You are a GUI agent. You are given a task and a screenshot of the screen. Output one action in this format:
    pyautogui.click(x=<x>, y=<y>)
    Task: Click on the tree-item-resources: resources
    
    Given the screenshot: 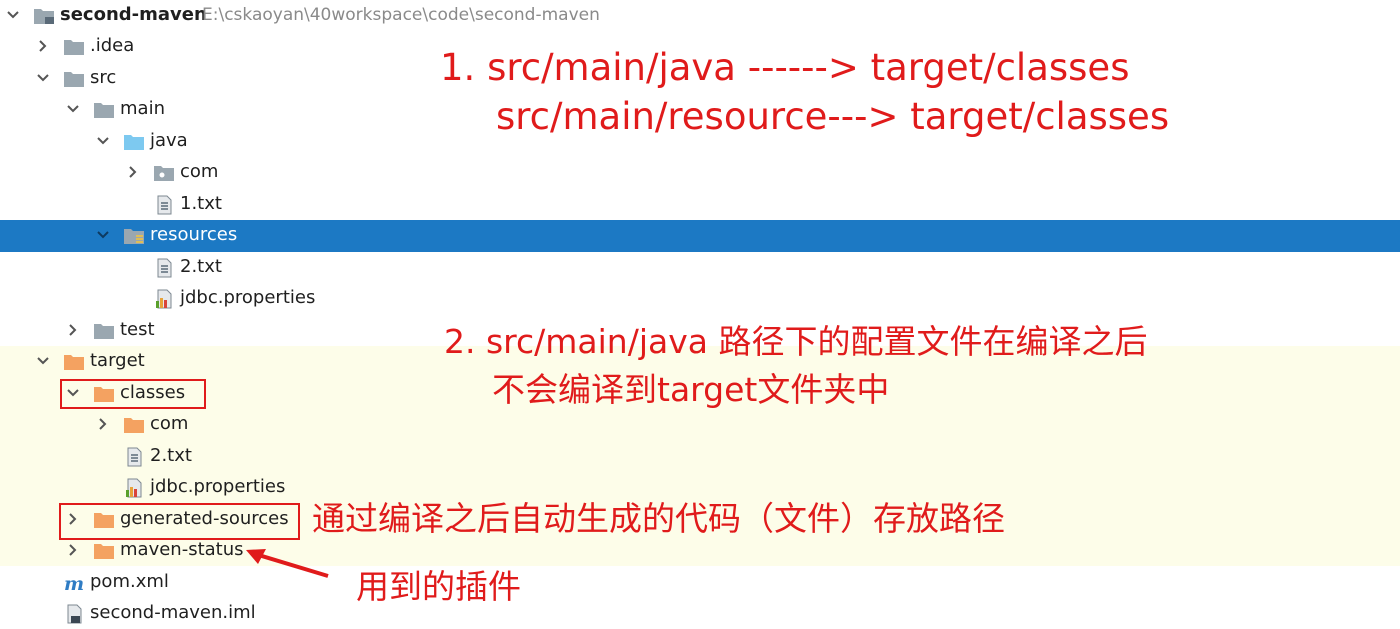 What is the action you would take?
    pyautogui.click(x=210, y=235)
    